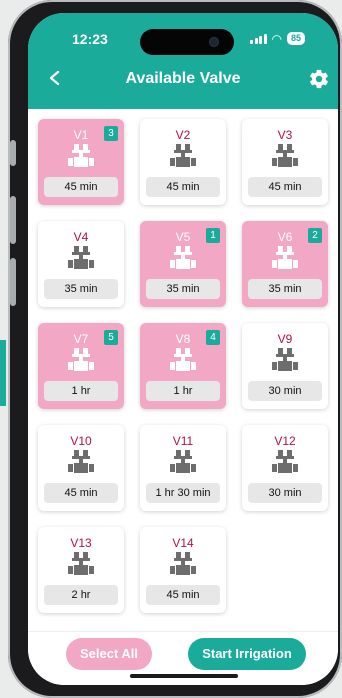  I want to click on valve-card: V3 45 min, so click(285, 162).